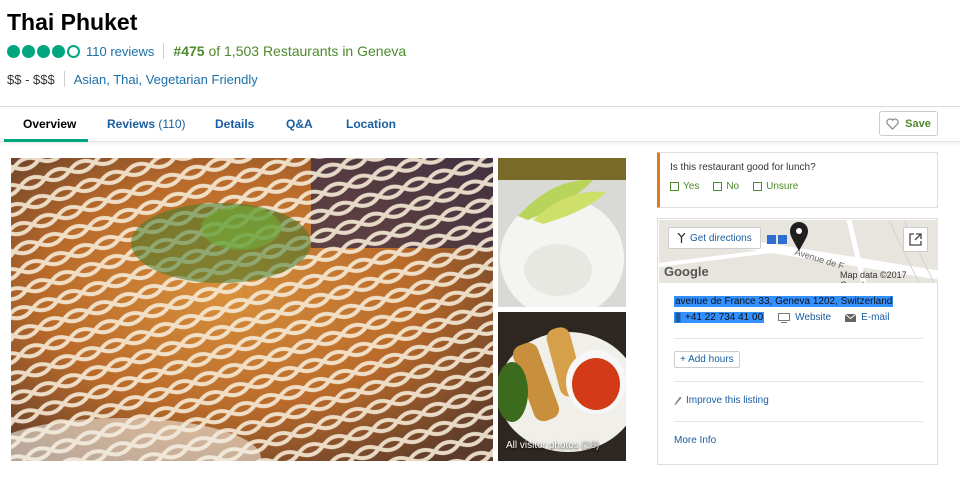 Image resolution: width=960 pixels, height=477 pixels. What do you see at coordinates (681, 238) in the screenshot?
I see `directions-icon` at bounding box center [681, 238].